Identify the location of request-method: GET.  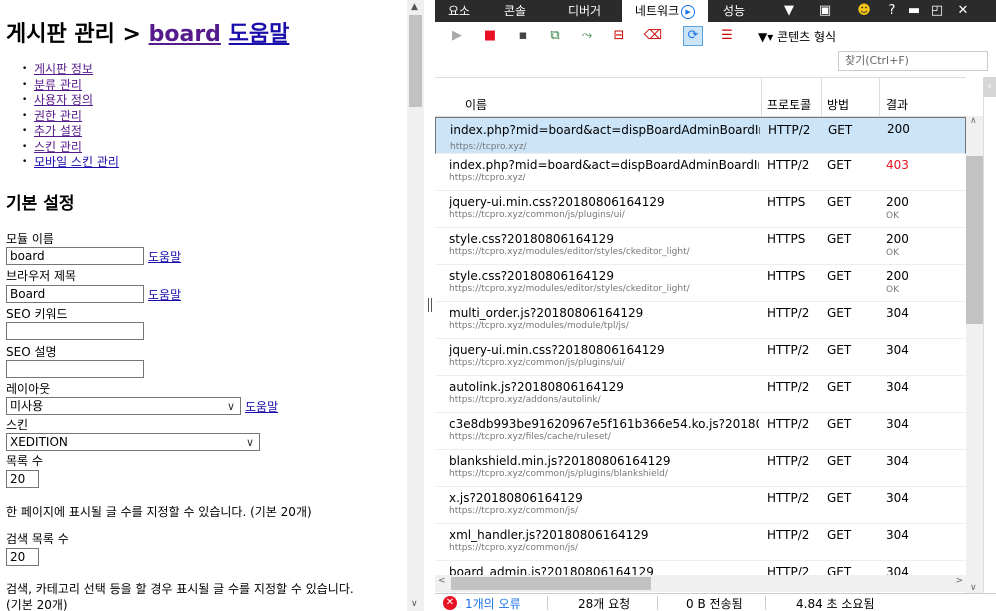
(839, 350).